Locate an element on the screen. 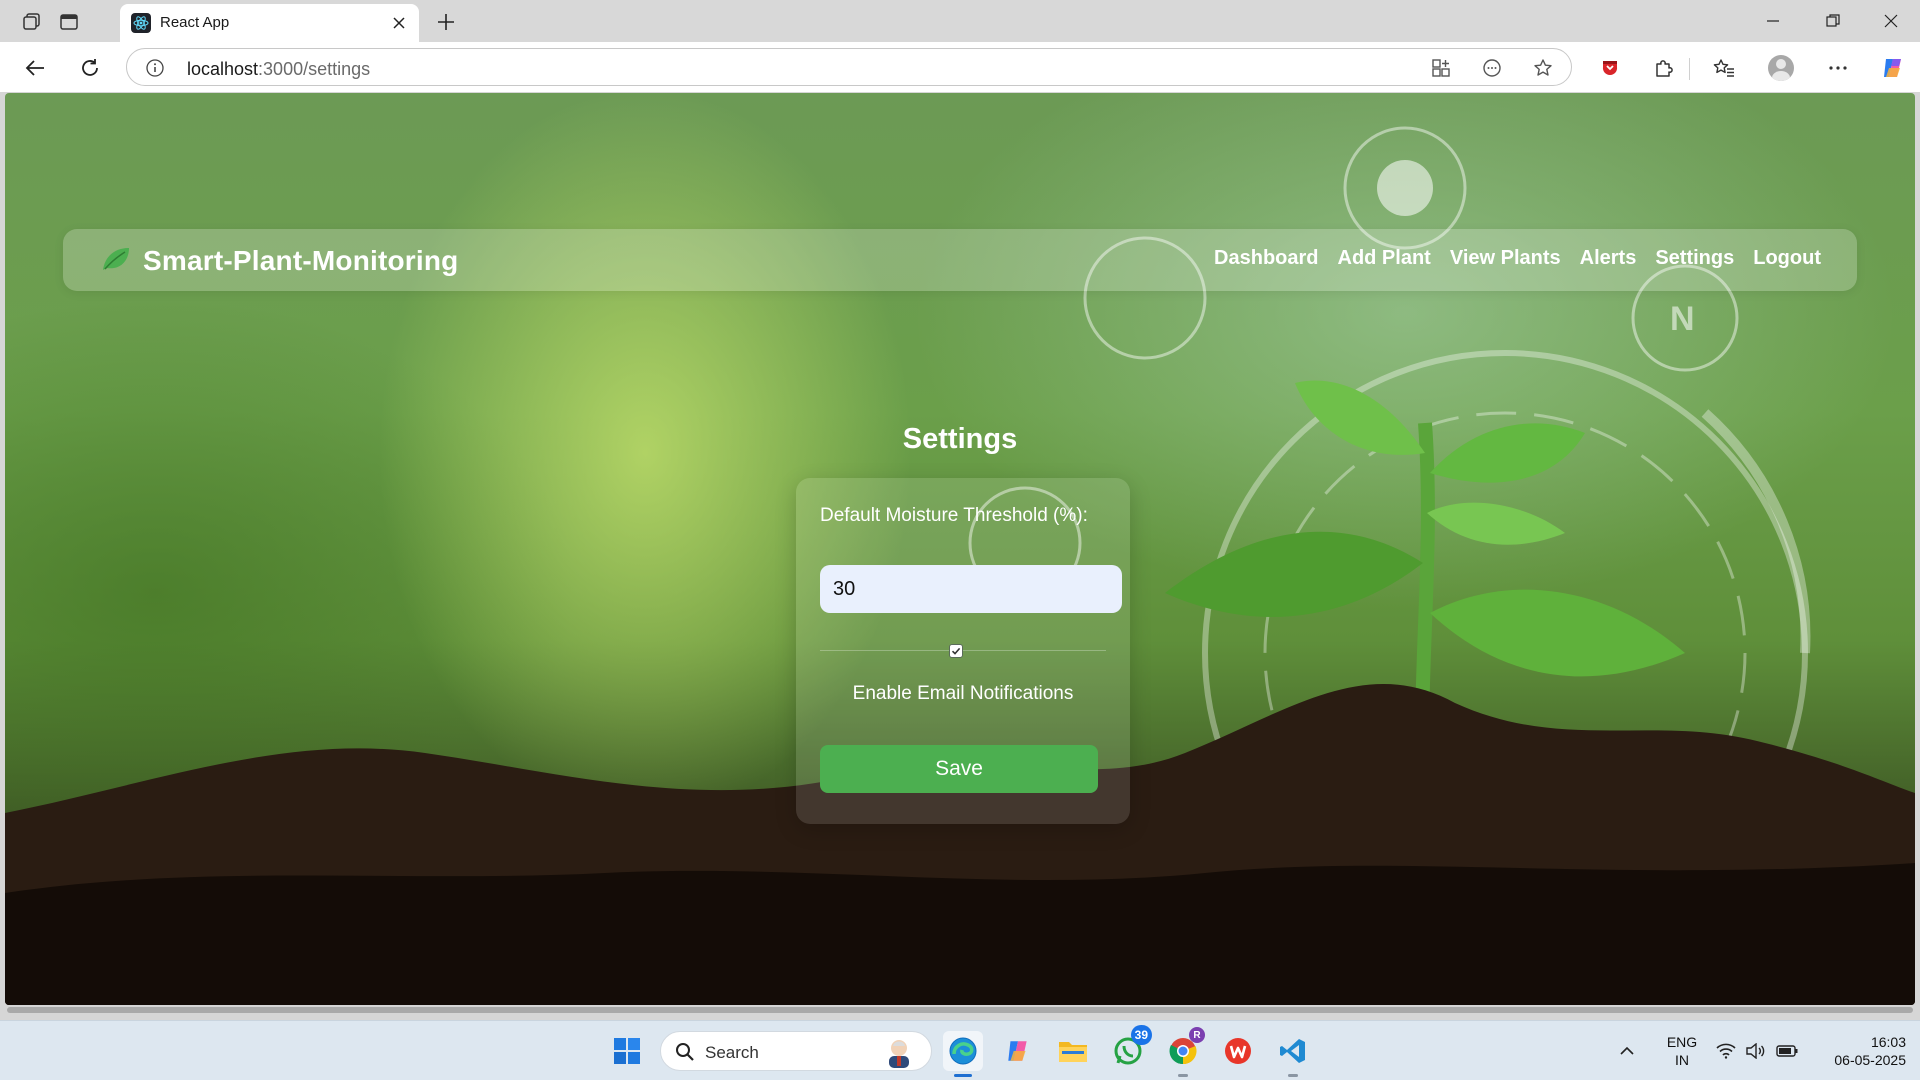 The height and width of the screenshot is (1080, 1920). url-text: localhost:3000/settings is located at coordinates (278, 69).